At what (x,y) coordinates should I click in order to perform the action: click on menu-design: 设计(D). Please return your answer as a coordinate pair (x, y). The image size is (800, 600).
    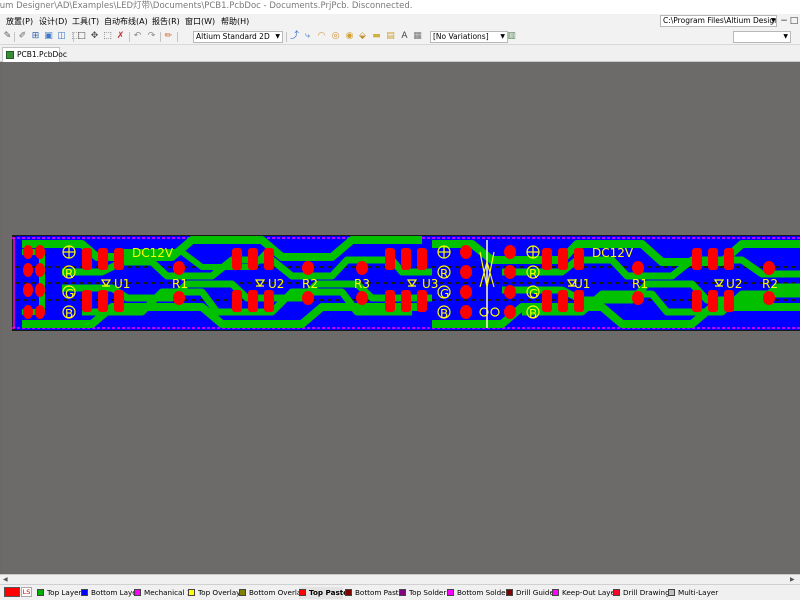
    Looking at the image, I should click on (53, 21).